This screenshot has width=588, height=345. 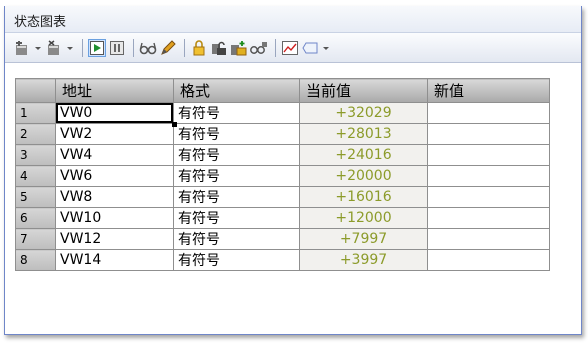 What do you see at coordinates (35, 90) in the screenshot?
I see `header-row-number` at bounding box center [35, 90].